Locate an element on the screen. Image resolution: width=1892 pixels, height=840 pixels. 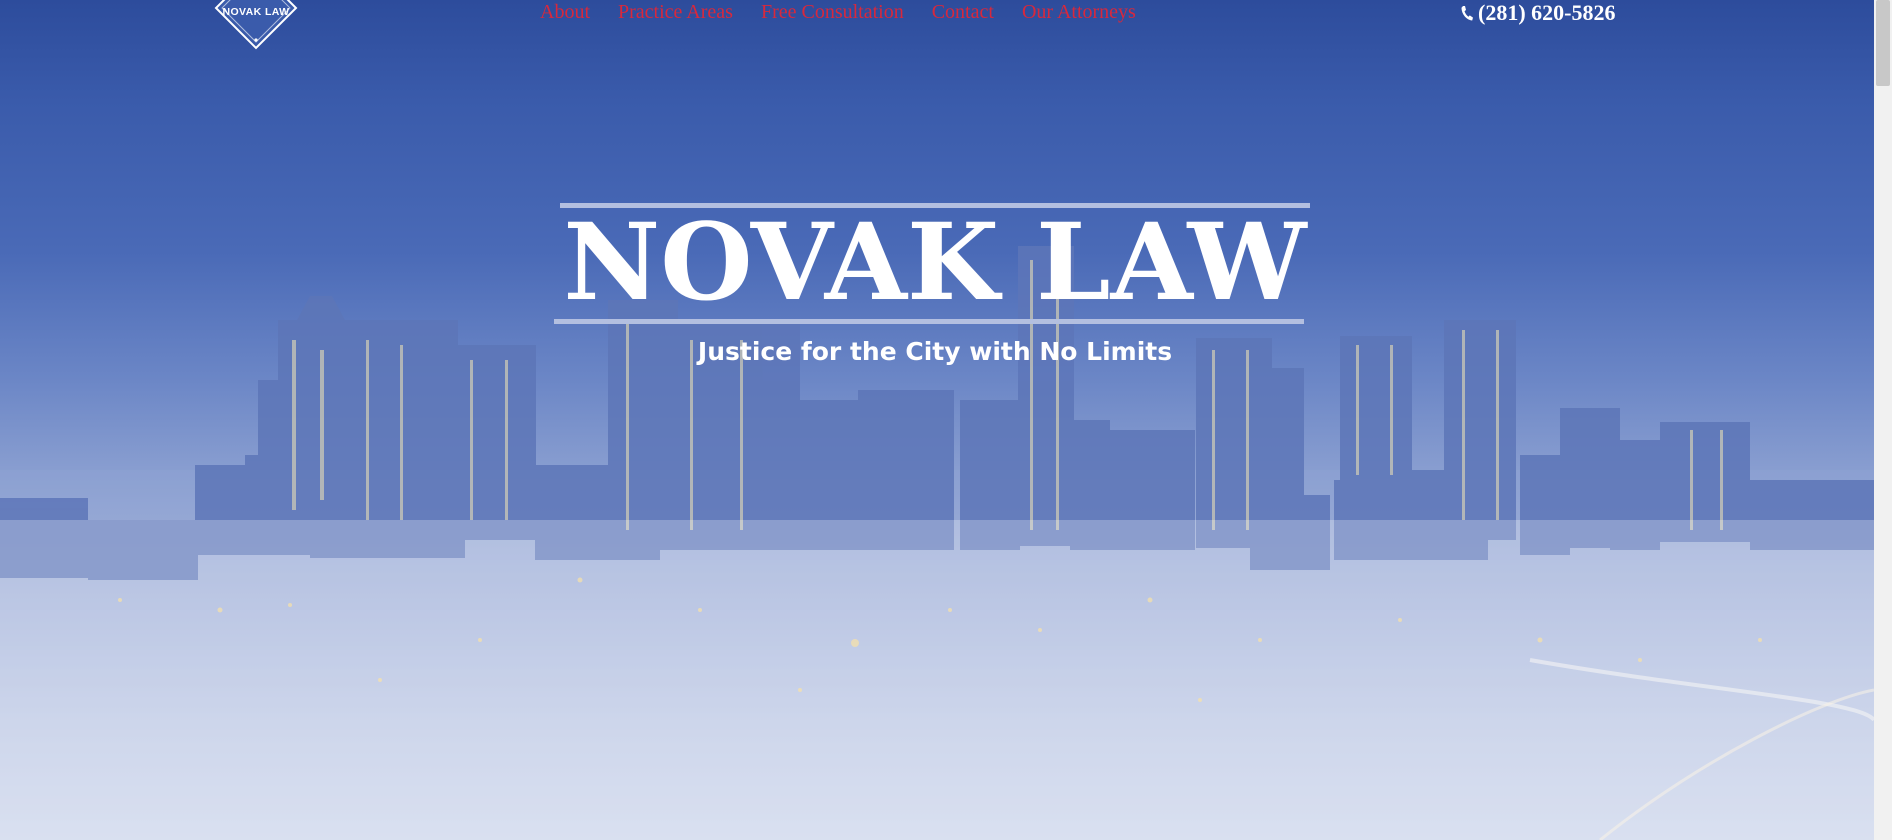
scrollbar-thumb is located at coordinates (1883, 43).